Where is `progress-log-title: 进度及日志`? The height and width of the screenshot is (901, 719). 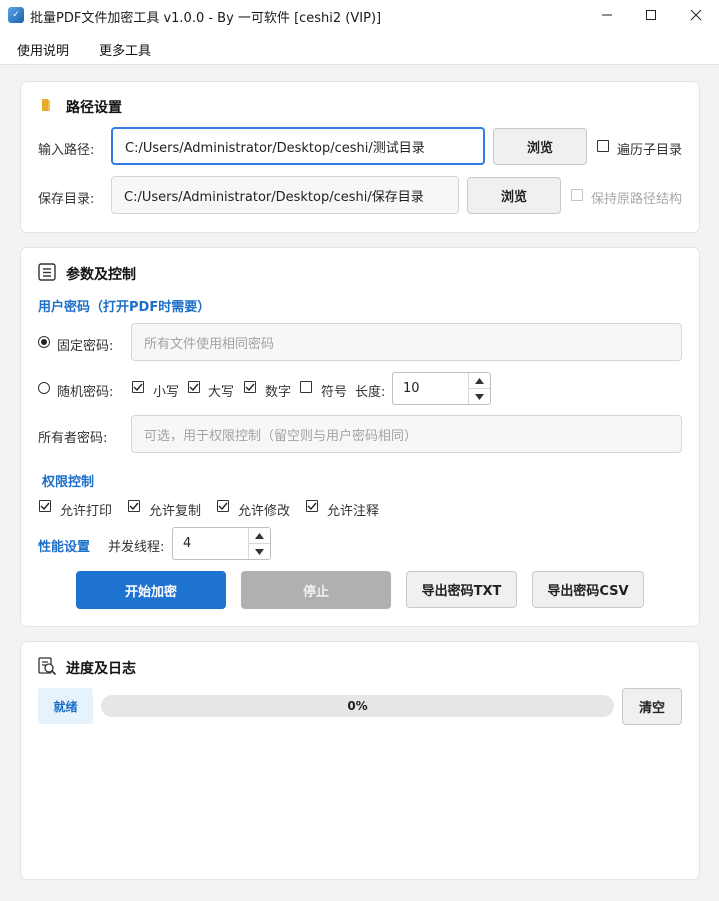
progress-log-title: 进度及日志 is located at coordinates (101, 669).